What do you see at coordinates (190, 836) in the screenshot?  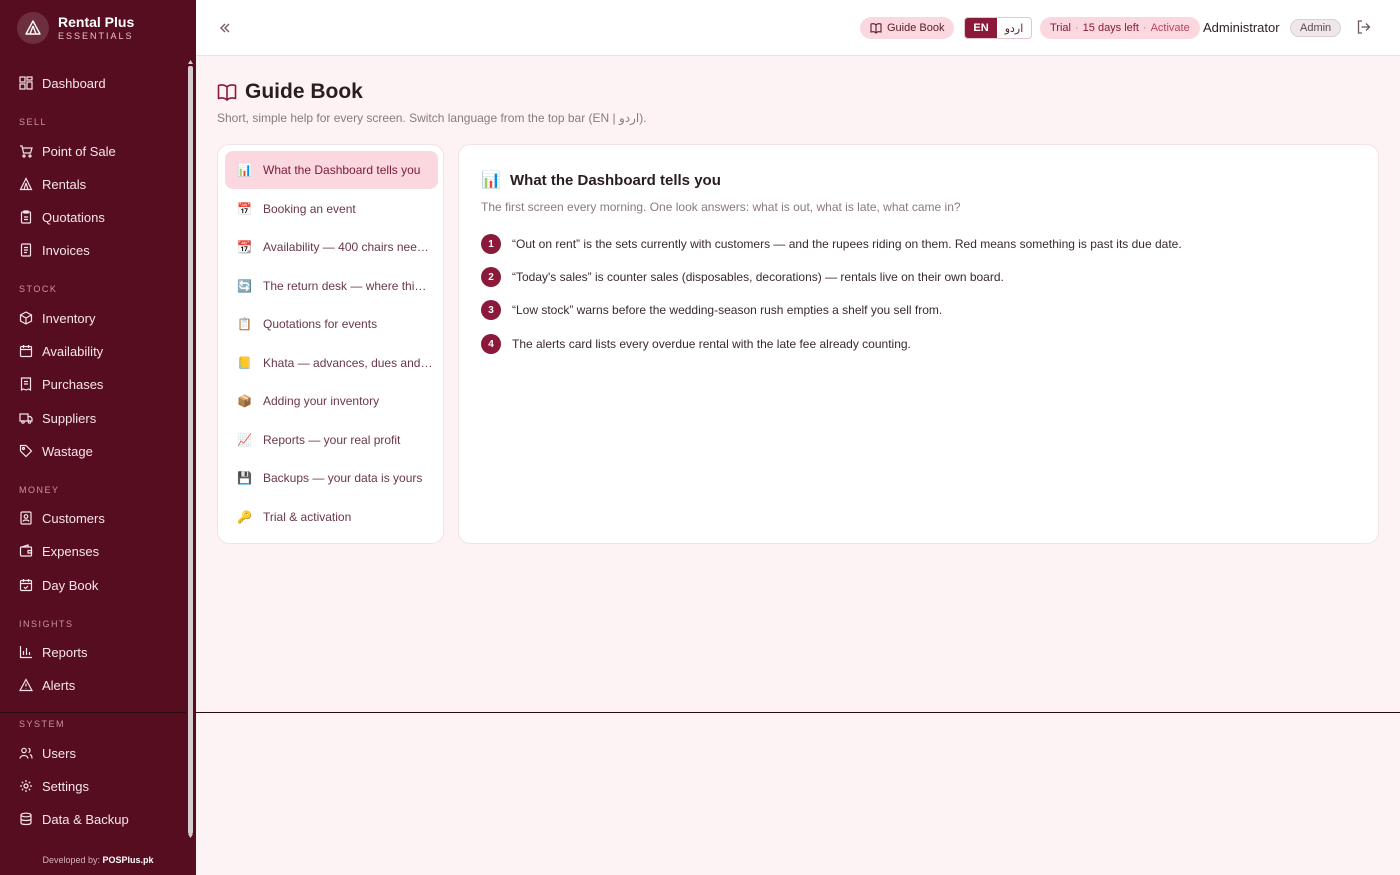 I see `scroll-down-icon` at bounding box center [190, 836].